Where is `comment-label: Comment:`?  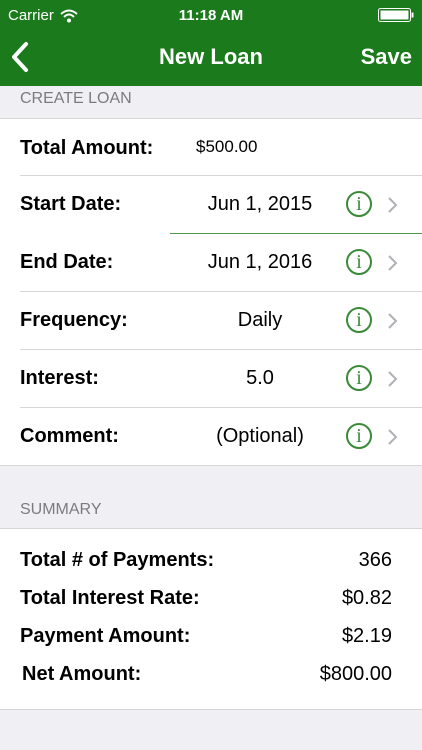 comment-label: Comment: is located at coordinates (69, 436).